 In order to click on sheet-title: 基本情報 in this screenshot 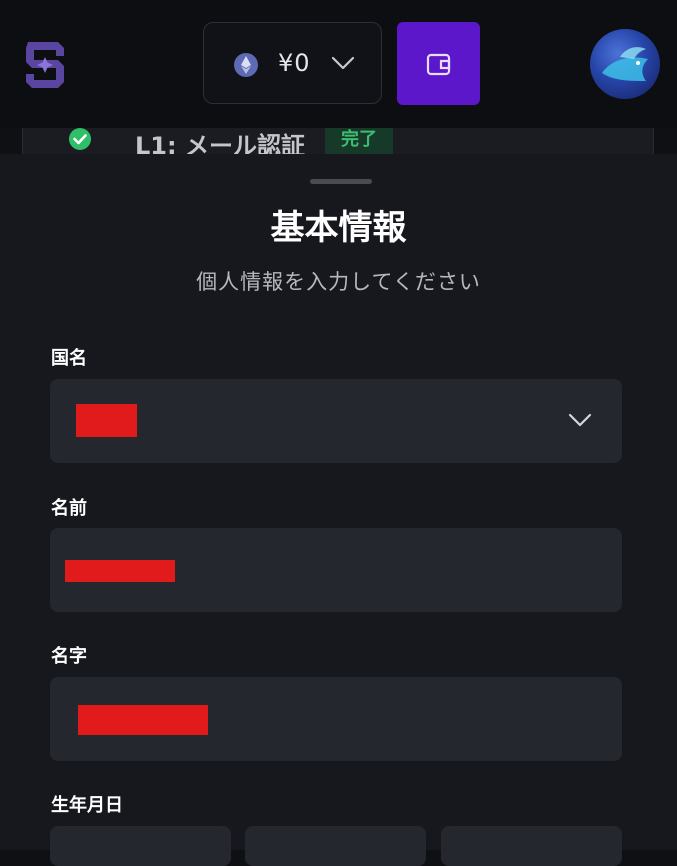, I will do `click(338, 228)`.